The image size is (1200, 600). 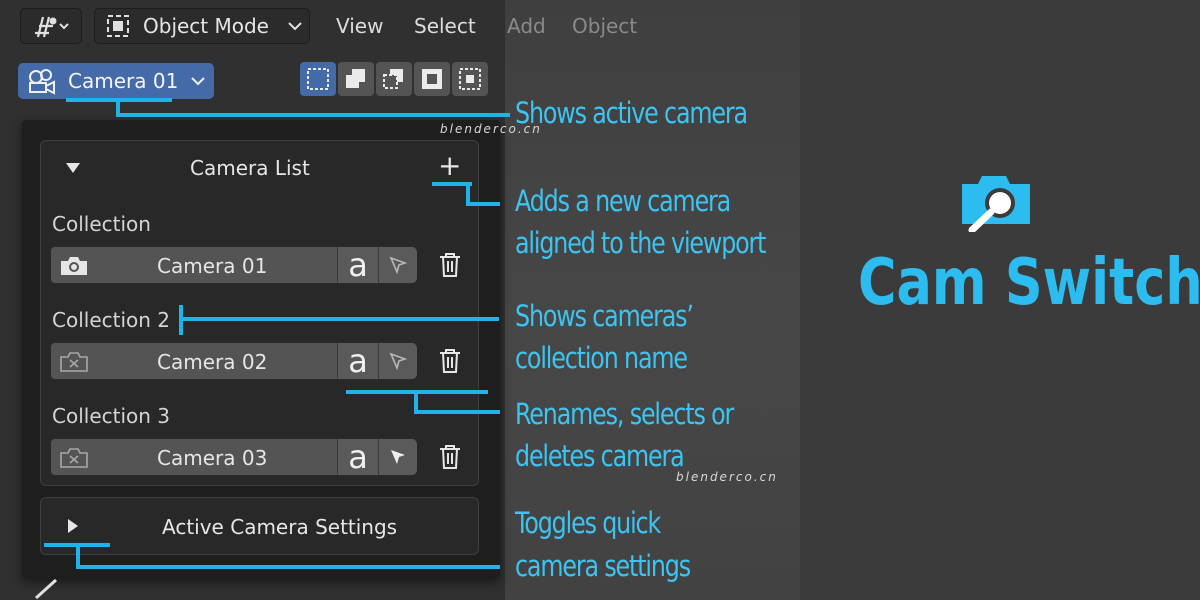 I want to click on annotation-settings-2: camera settings, so click(x=603, y=566).